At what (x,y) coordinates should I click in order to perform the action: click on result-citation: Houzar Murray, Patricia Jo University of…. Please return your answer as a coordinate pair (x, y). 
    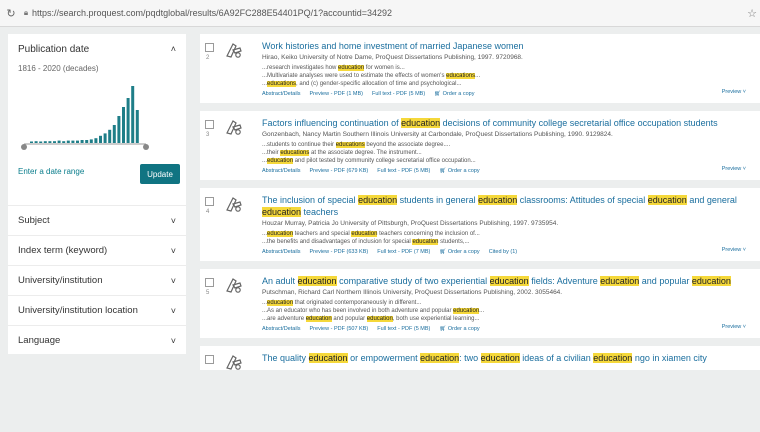
    Looking at the image, I should click on (410, 223).